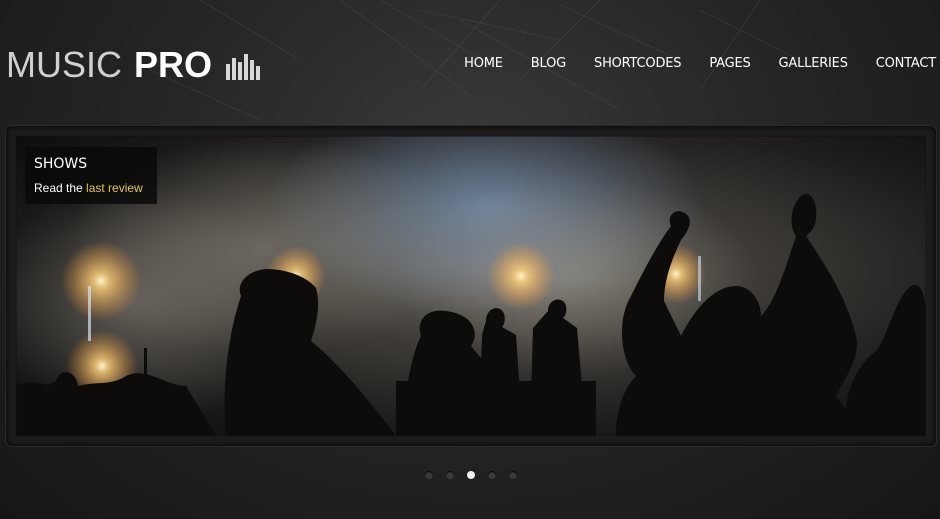 This screenshot has height=519, width=940. Describe the element at coordinates (901, 63) in the screenshot. I see `nav-contact: CONTACT` at that location.